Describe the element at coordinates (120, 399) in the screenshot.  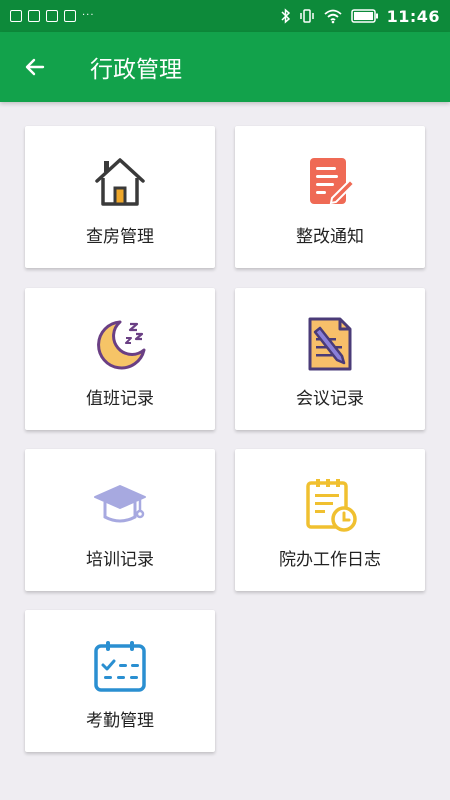
I see `menu-item-label: 值班记录` at that location.